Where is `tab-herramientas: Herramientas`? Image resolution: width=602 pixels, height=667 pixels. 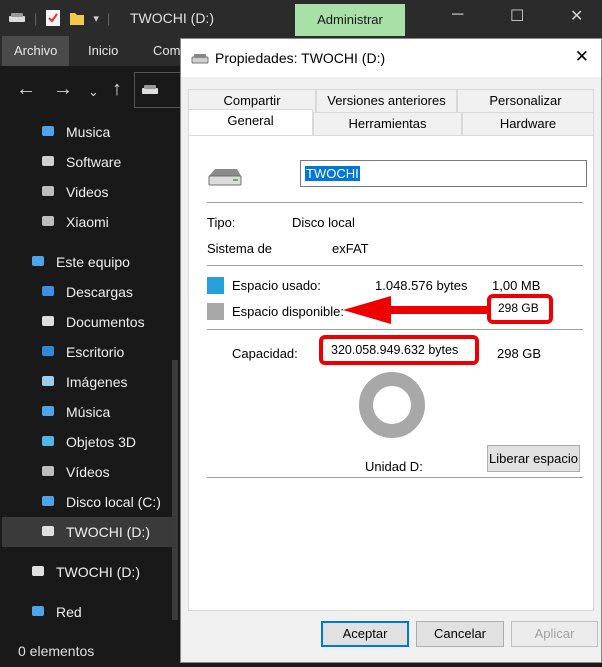 tab-herramientas: Herramientas is located at coordinates (387, 123).